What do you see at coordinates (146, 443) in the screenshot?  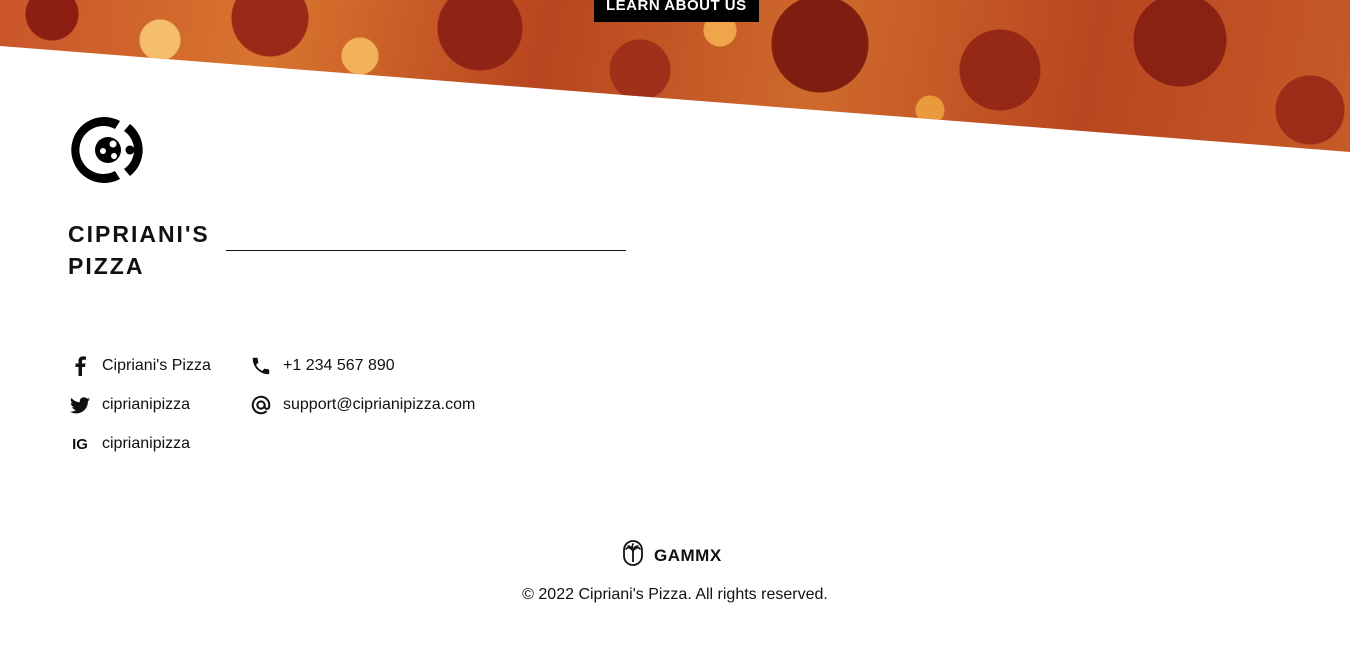 I see `instagram-label: ciprianipizza` at bounding box center [146, 443].